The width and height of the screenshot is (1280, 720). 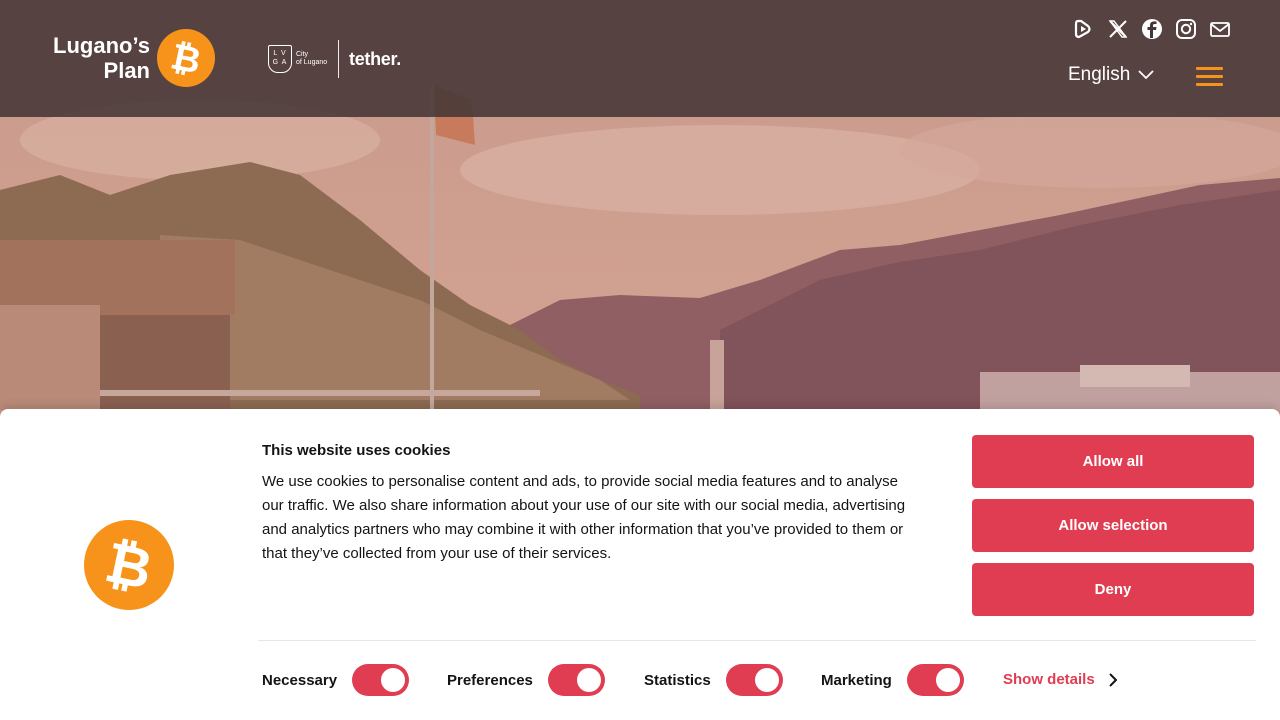 I want to click on logo-wordmark: Lugano’s Plan, so click(x=99, y=58).